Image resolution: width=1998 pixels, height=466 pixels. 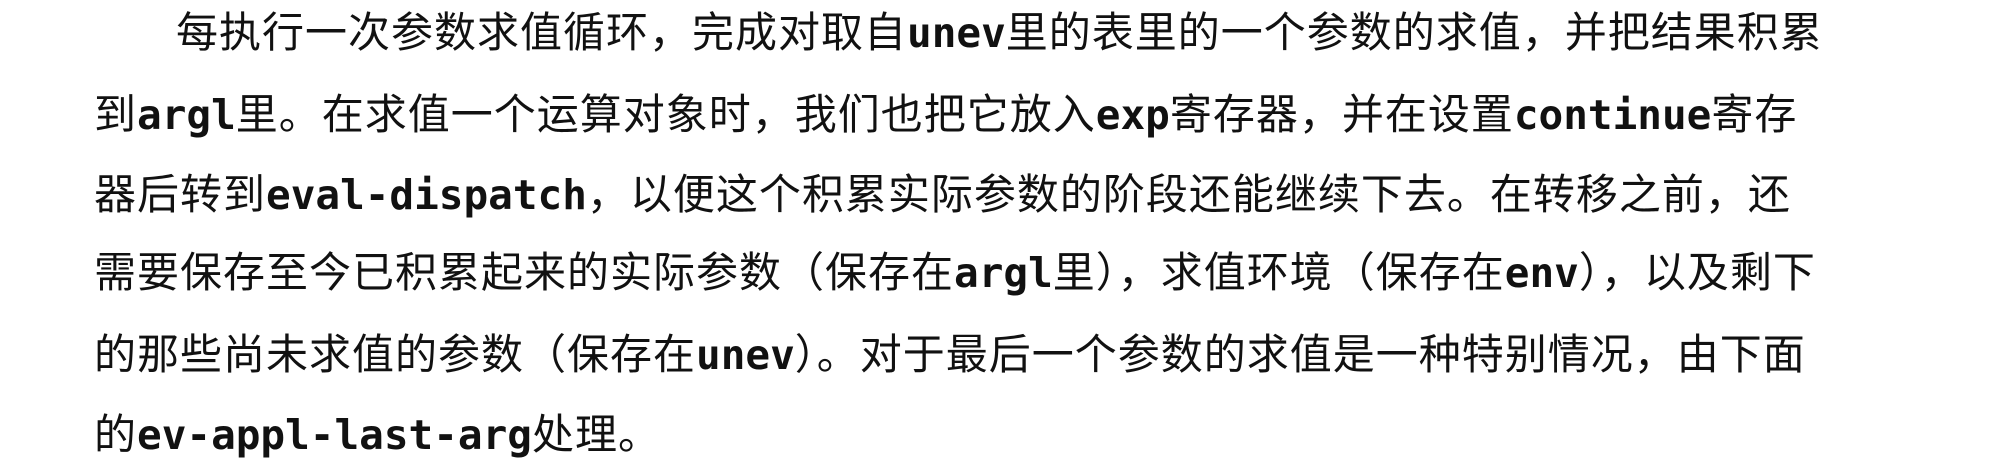 What do you see at coordinates (524, 272) in the screenshot?
I see `text-run: 需要保存至今已积累起来的实际参数（保存在` at bounding box center [524, 272].